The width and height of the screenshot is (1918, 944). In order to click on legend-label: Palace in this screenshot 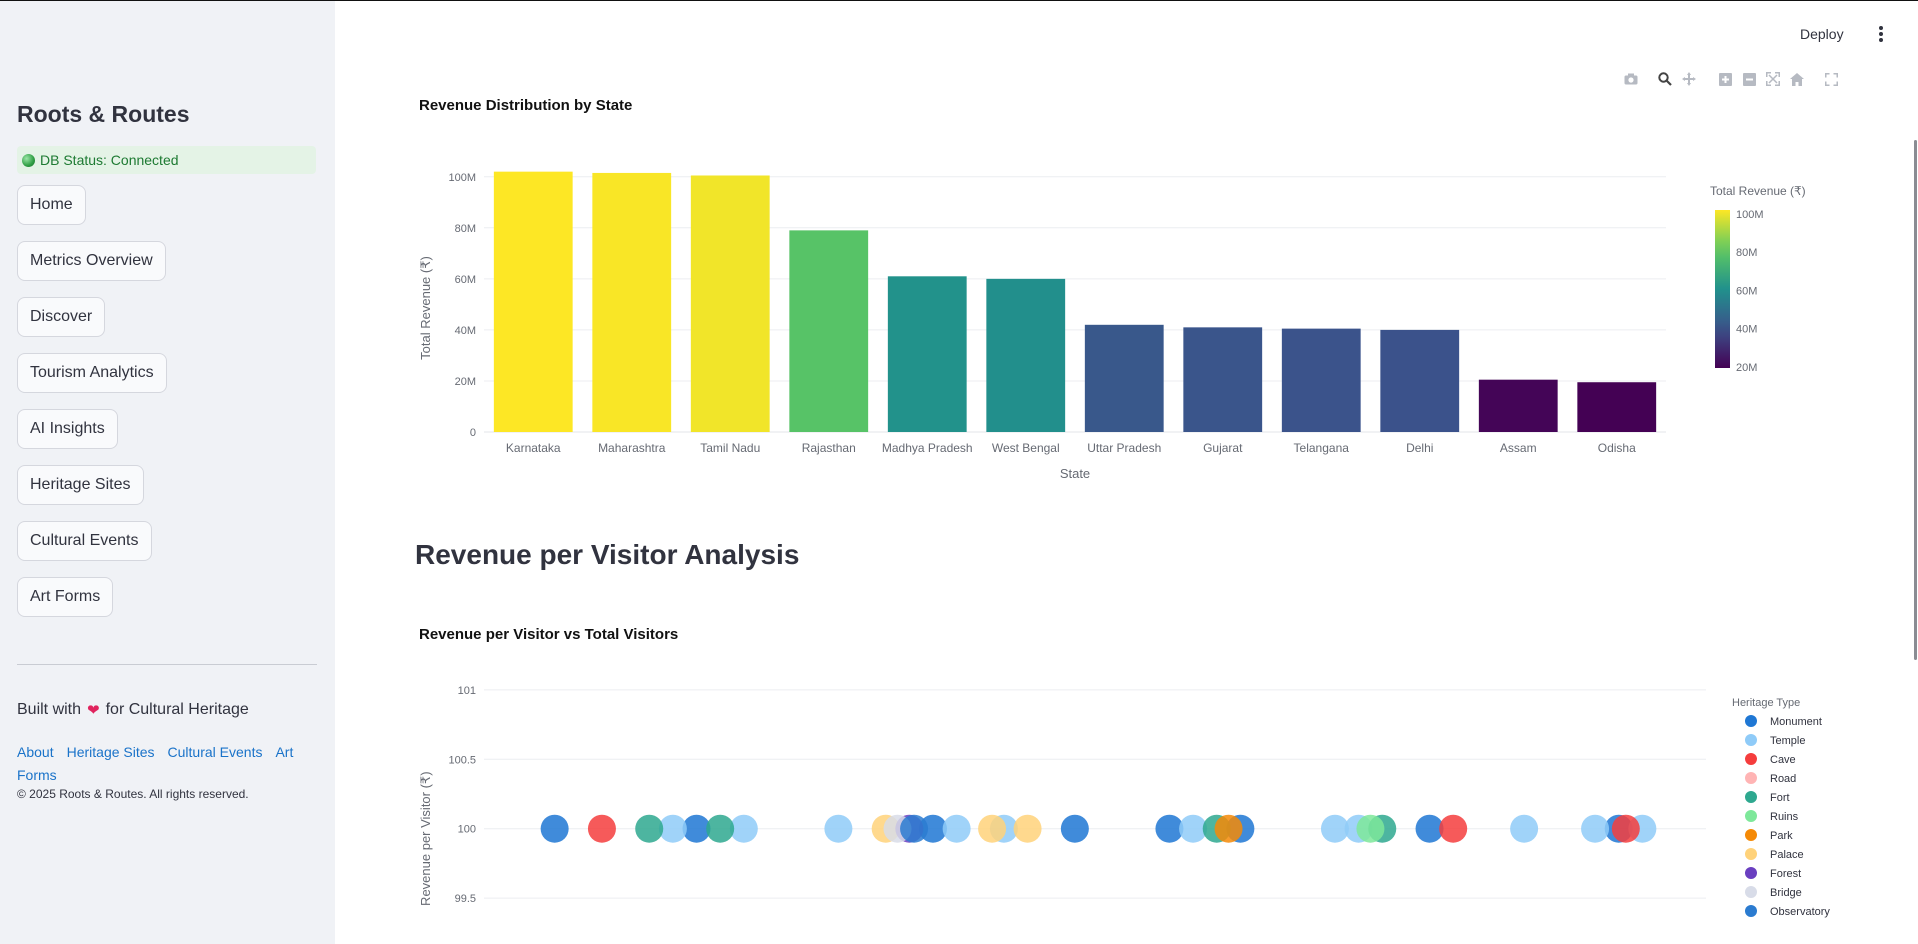, I will do `click(1787, 855)`.